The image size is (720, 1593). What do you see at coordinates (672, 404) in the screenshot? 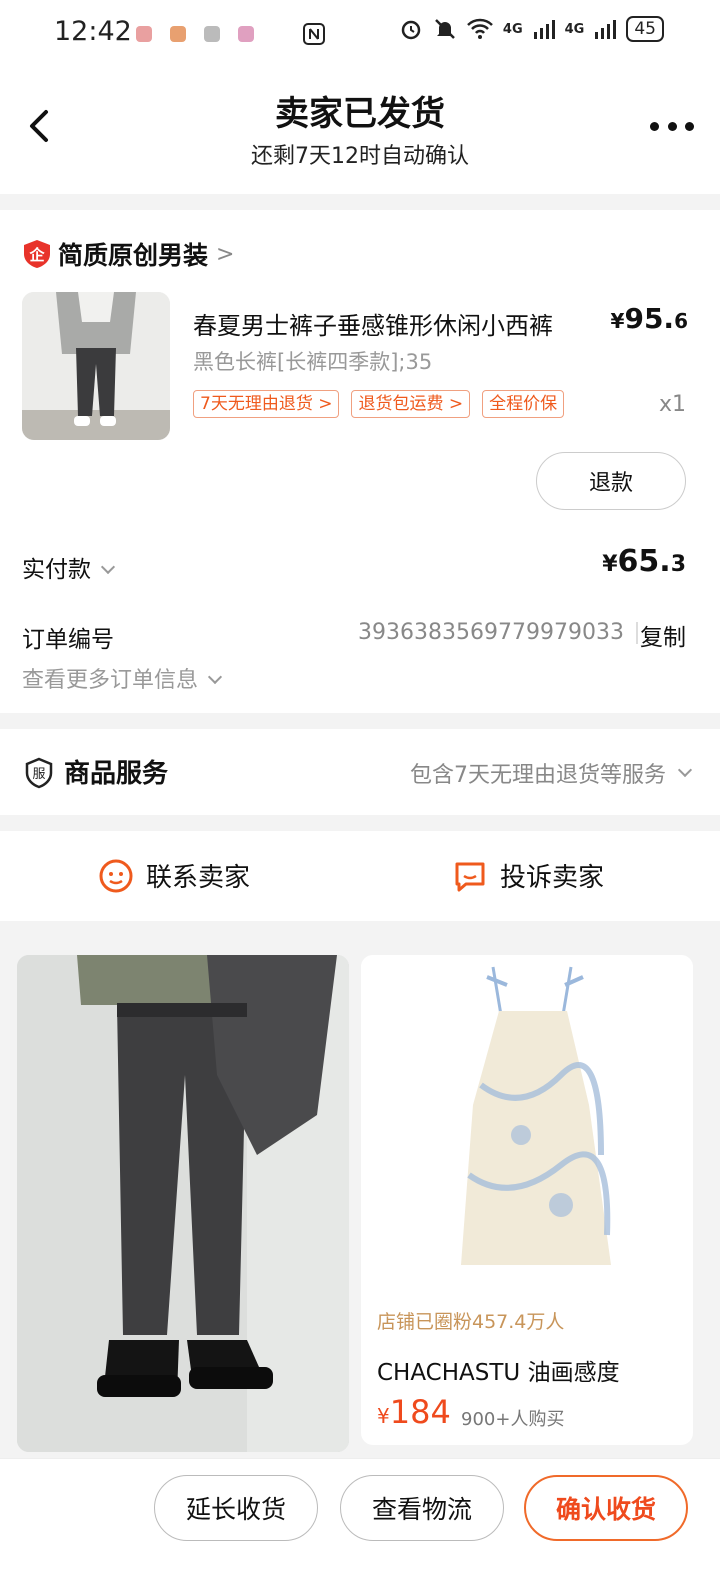
I see `product-quantity: x1` at bounding box center [672, 404].